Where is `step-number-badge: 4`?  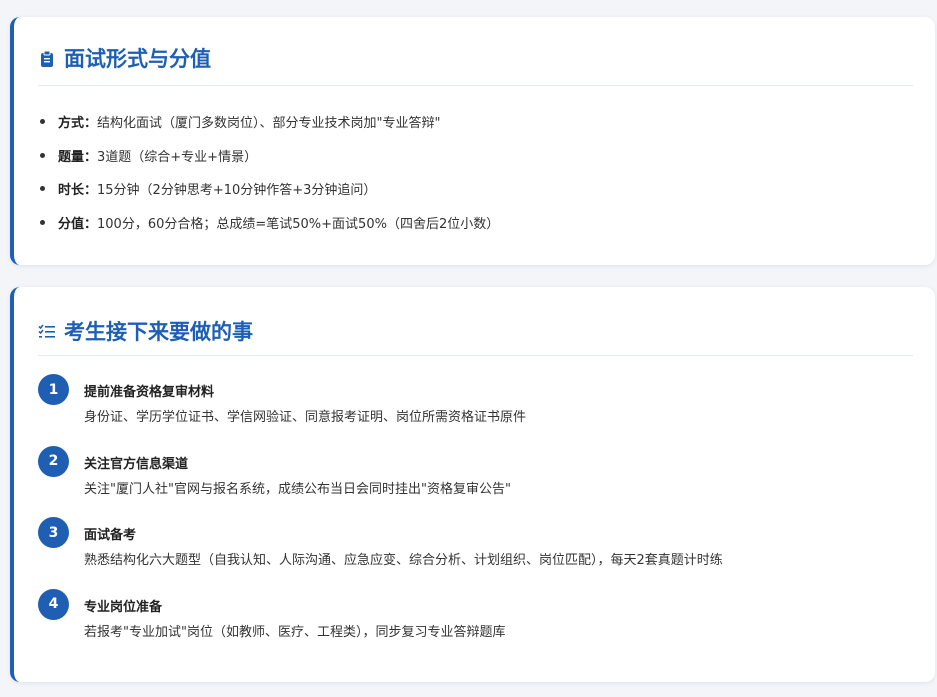
step-number-badge: 4 is located at coordinates (53, 604).